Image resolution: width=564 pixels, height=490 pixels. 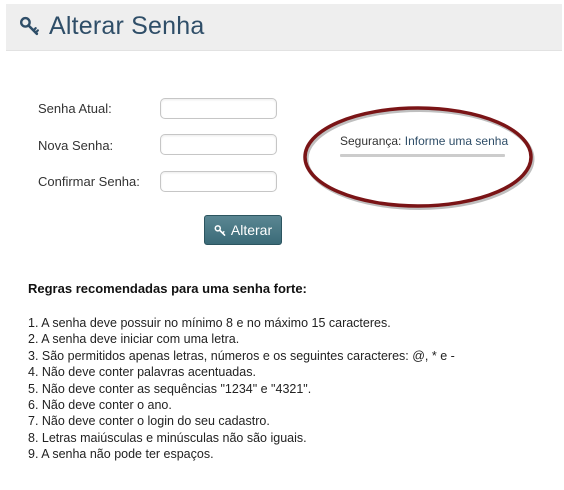 I want to click on password-strength: Segurança: Informe uma senha, so click(x=424, y=141).